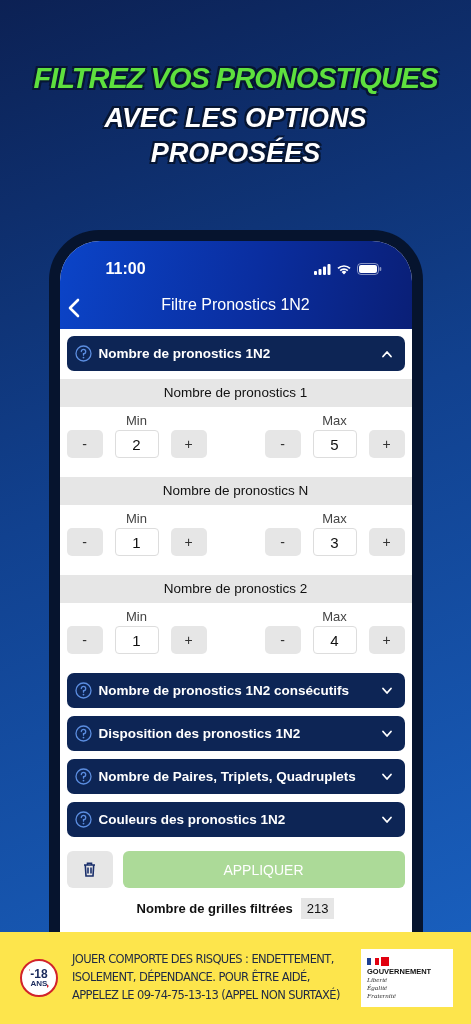 This screenshot has width=471, height=1024. I want to click on delete-button, so click(89, 869).